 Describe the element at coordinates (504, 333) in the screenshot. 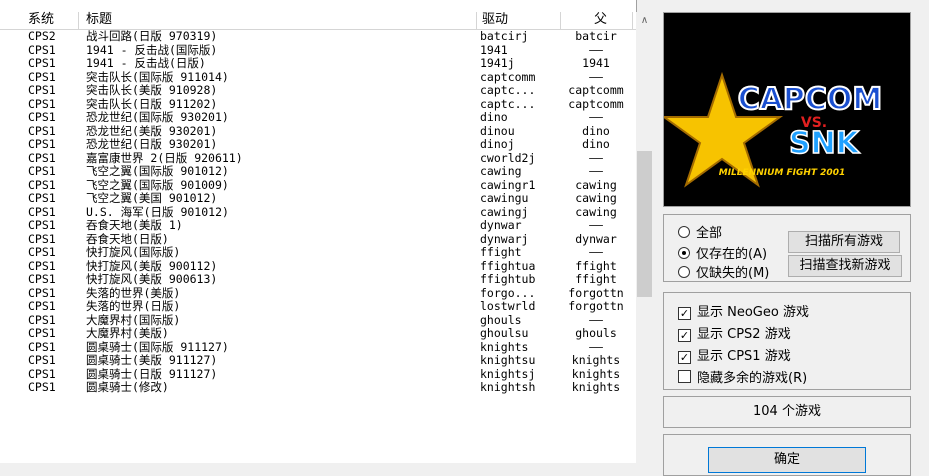

I see `cell-driver: ghoulsu` at that location.